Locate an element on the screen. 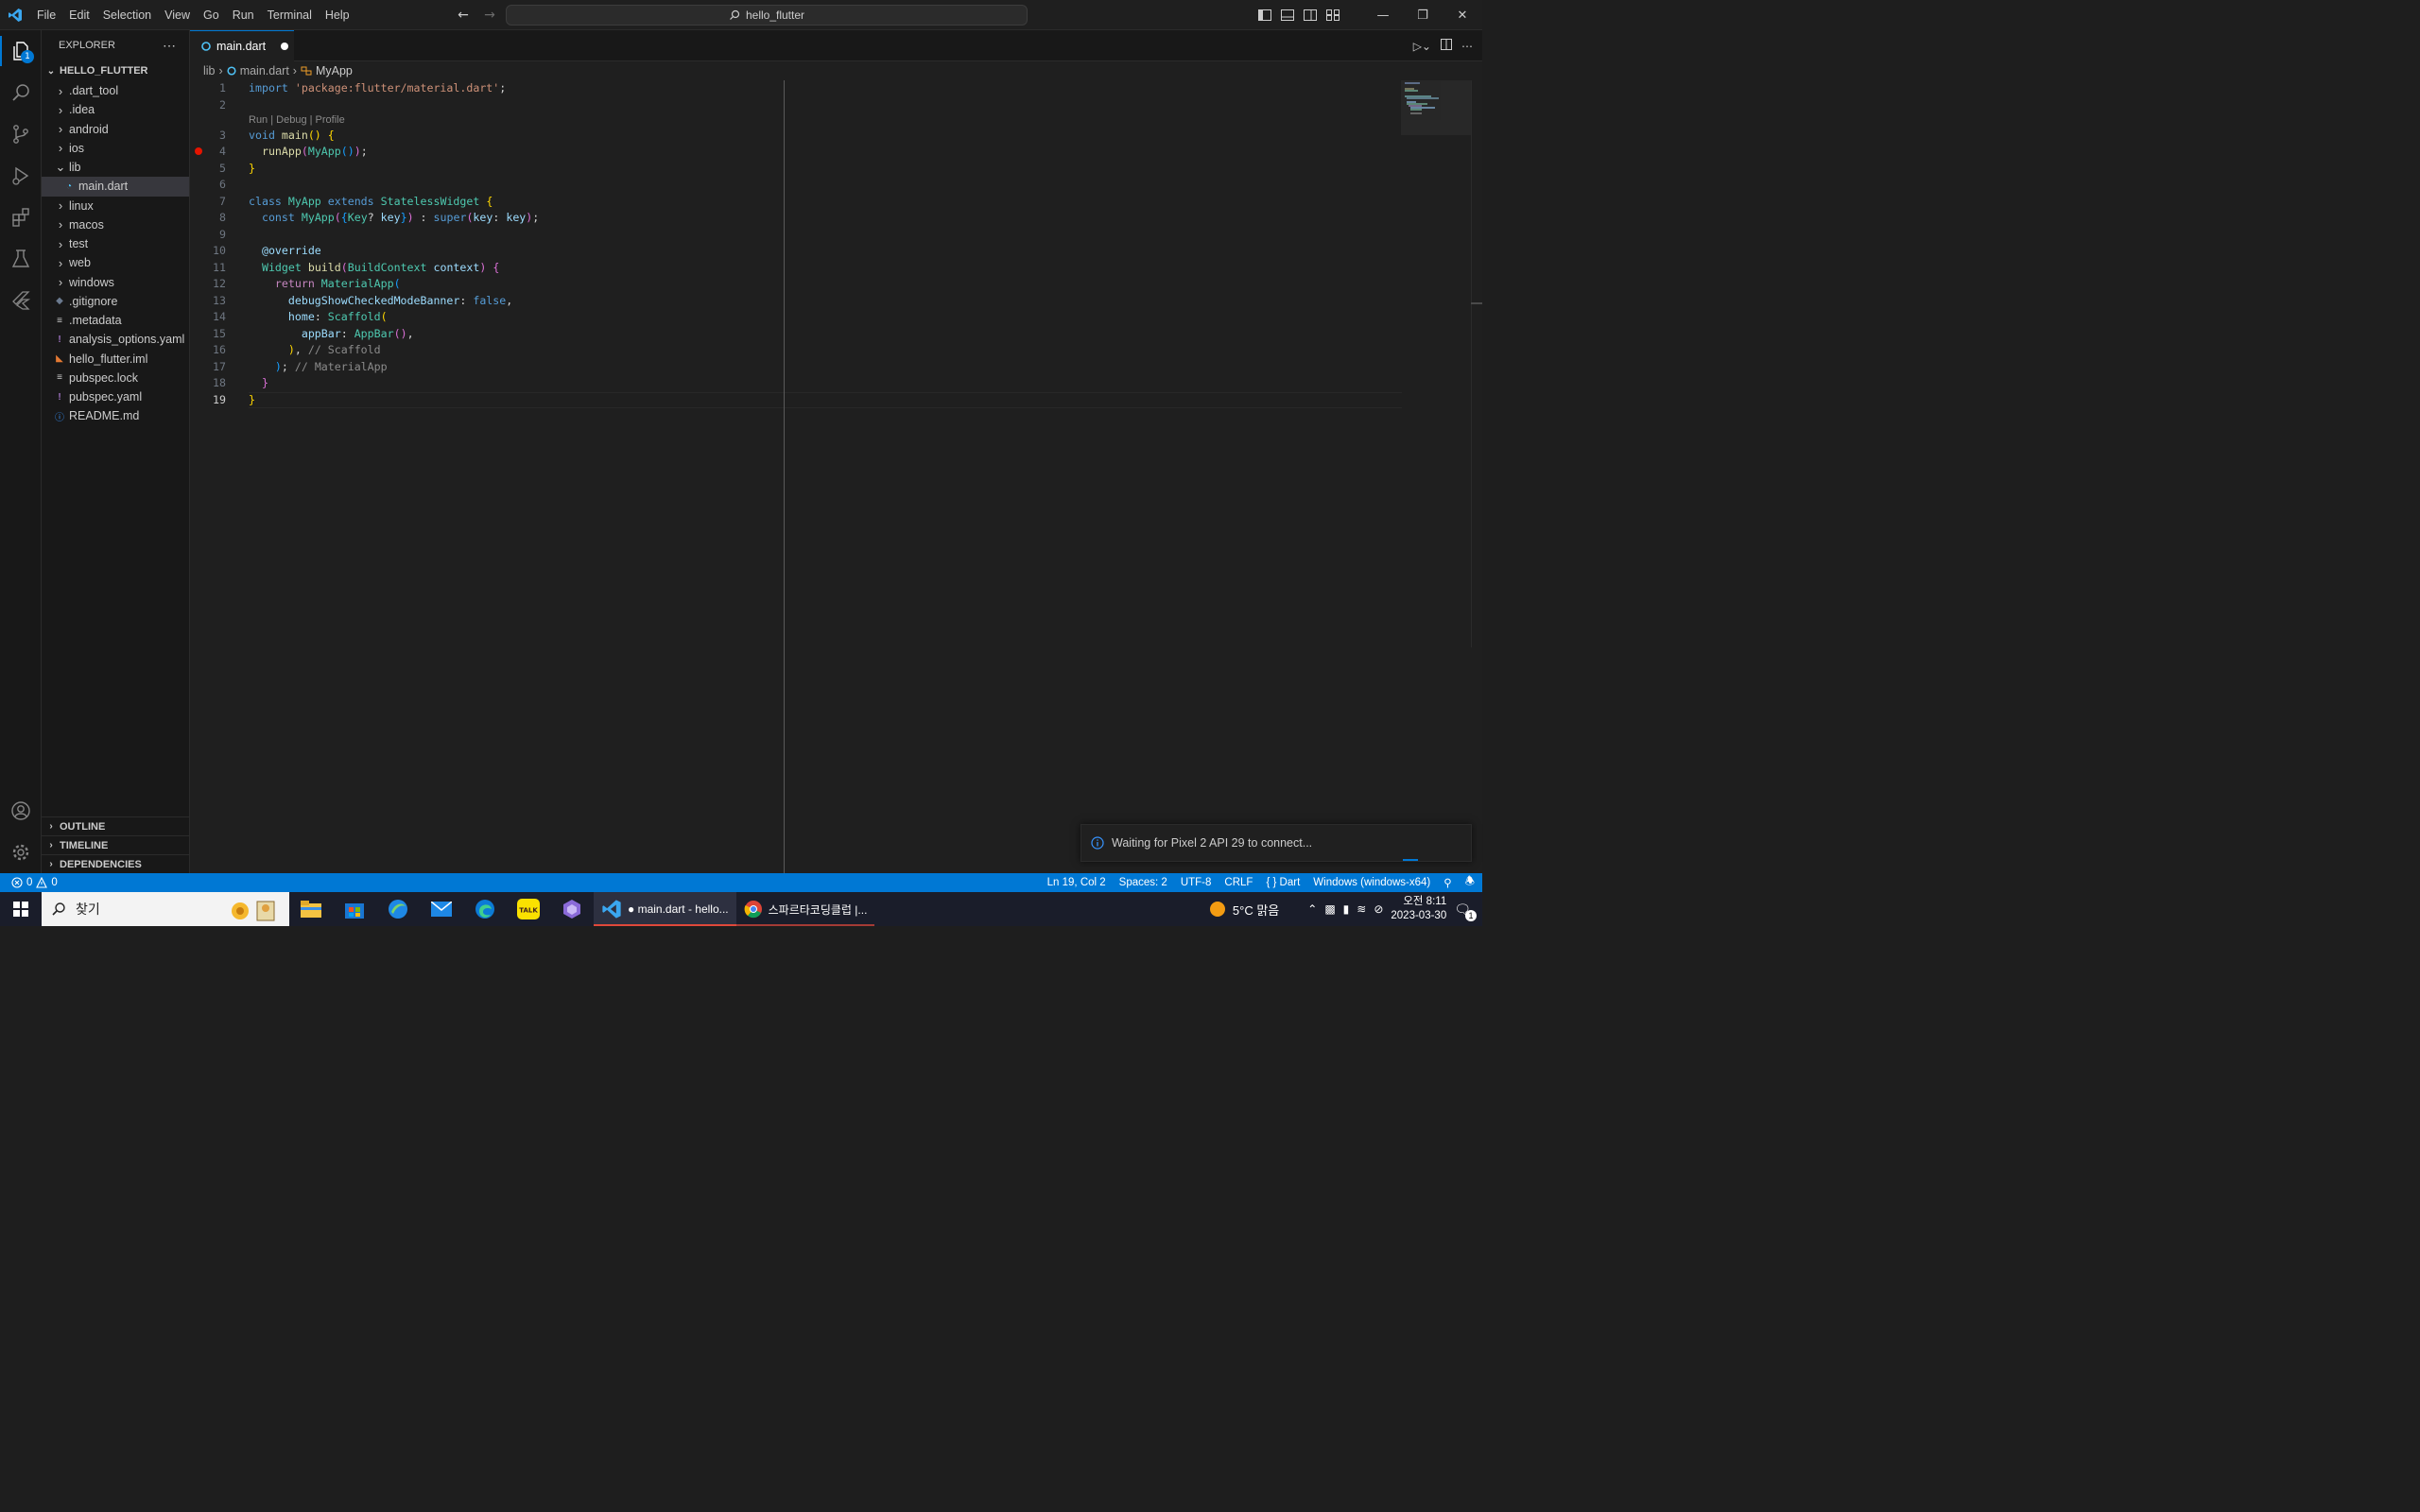  problems-indicator: 0 0 is located at coordinates (29, 882).